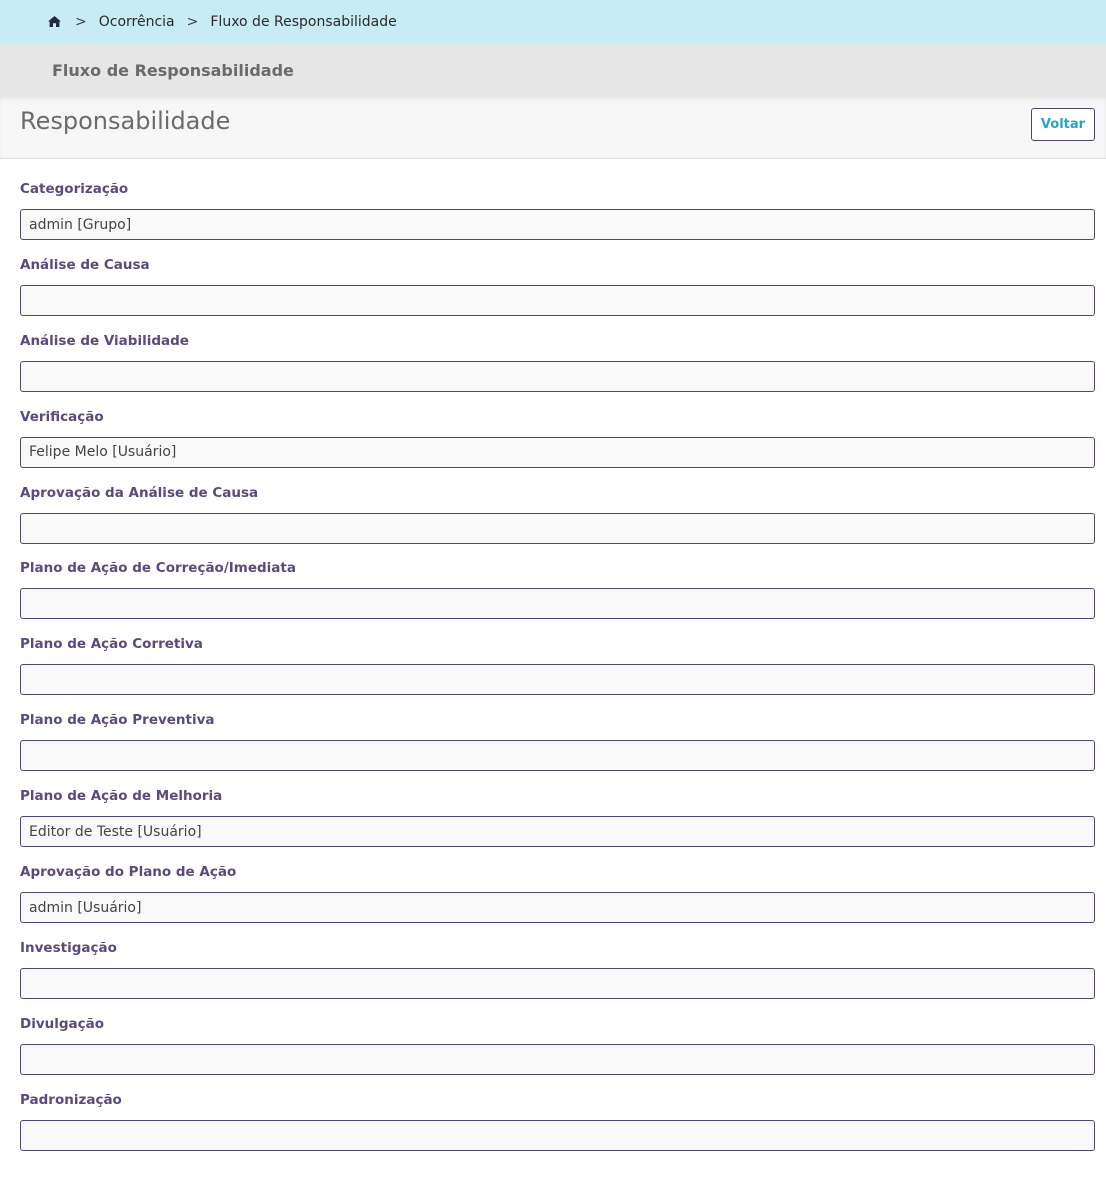  What do you see at coordinates (104, 340) in the screenshot?
I see `field-label: Análise de Viabilidade` at bounding box center [104, 340].